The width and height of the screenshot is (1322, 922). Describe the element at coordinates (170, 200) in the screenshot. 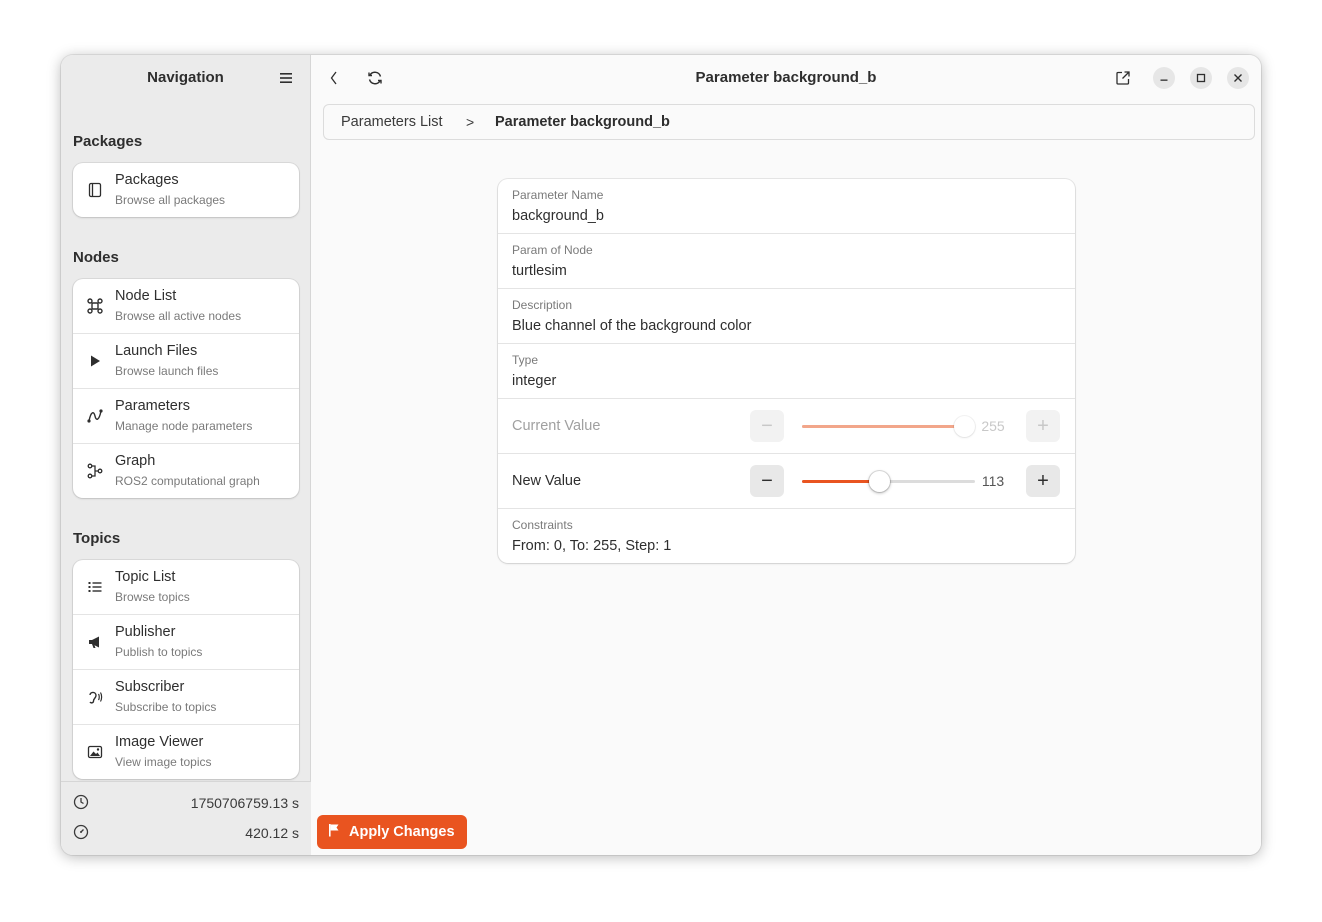

I see `sidebar-item-subtitle: Browse all packages` at that location.